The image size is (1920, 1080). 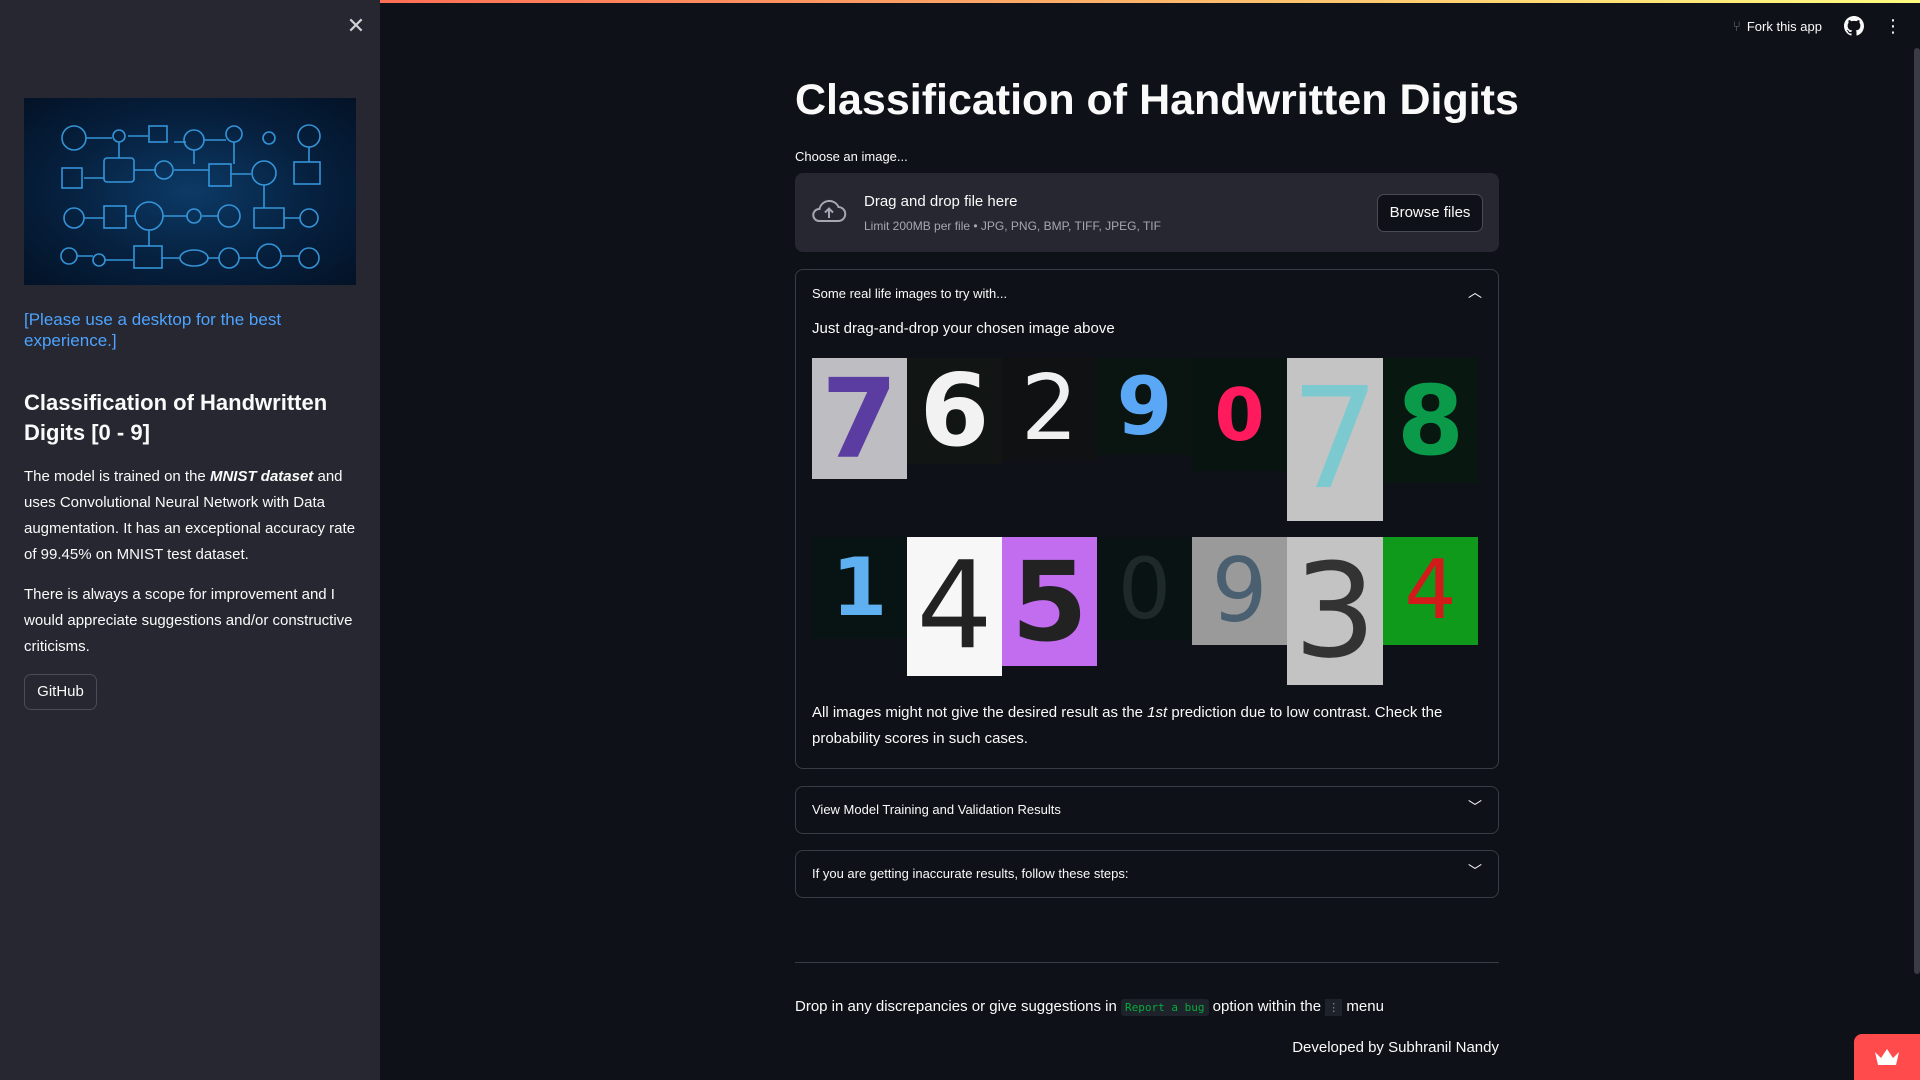 What do you see at coordinates (1430, 591) in the screenshot?
I see `sample-image-4b: 4` at bounding box center [1430, 591].